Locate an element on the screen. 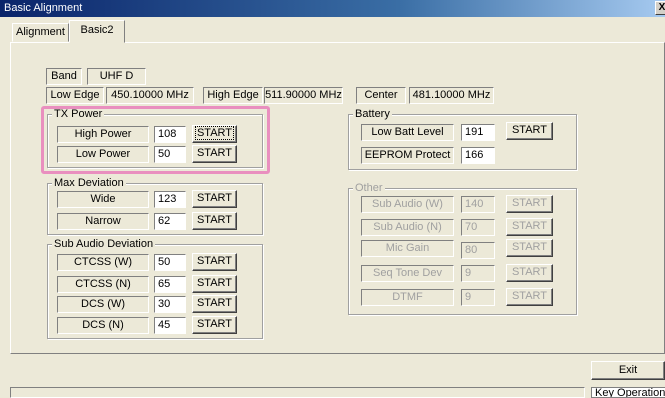  narrow-value: 62 is located at coordinates (170, 221).